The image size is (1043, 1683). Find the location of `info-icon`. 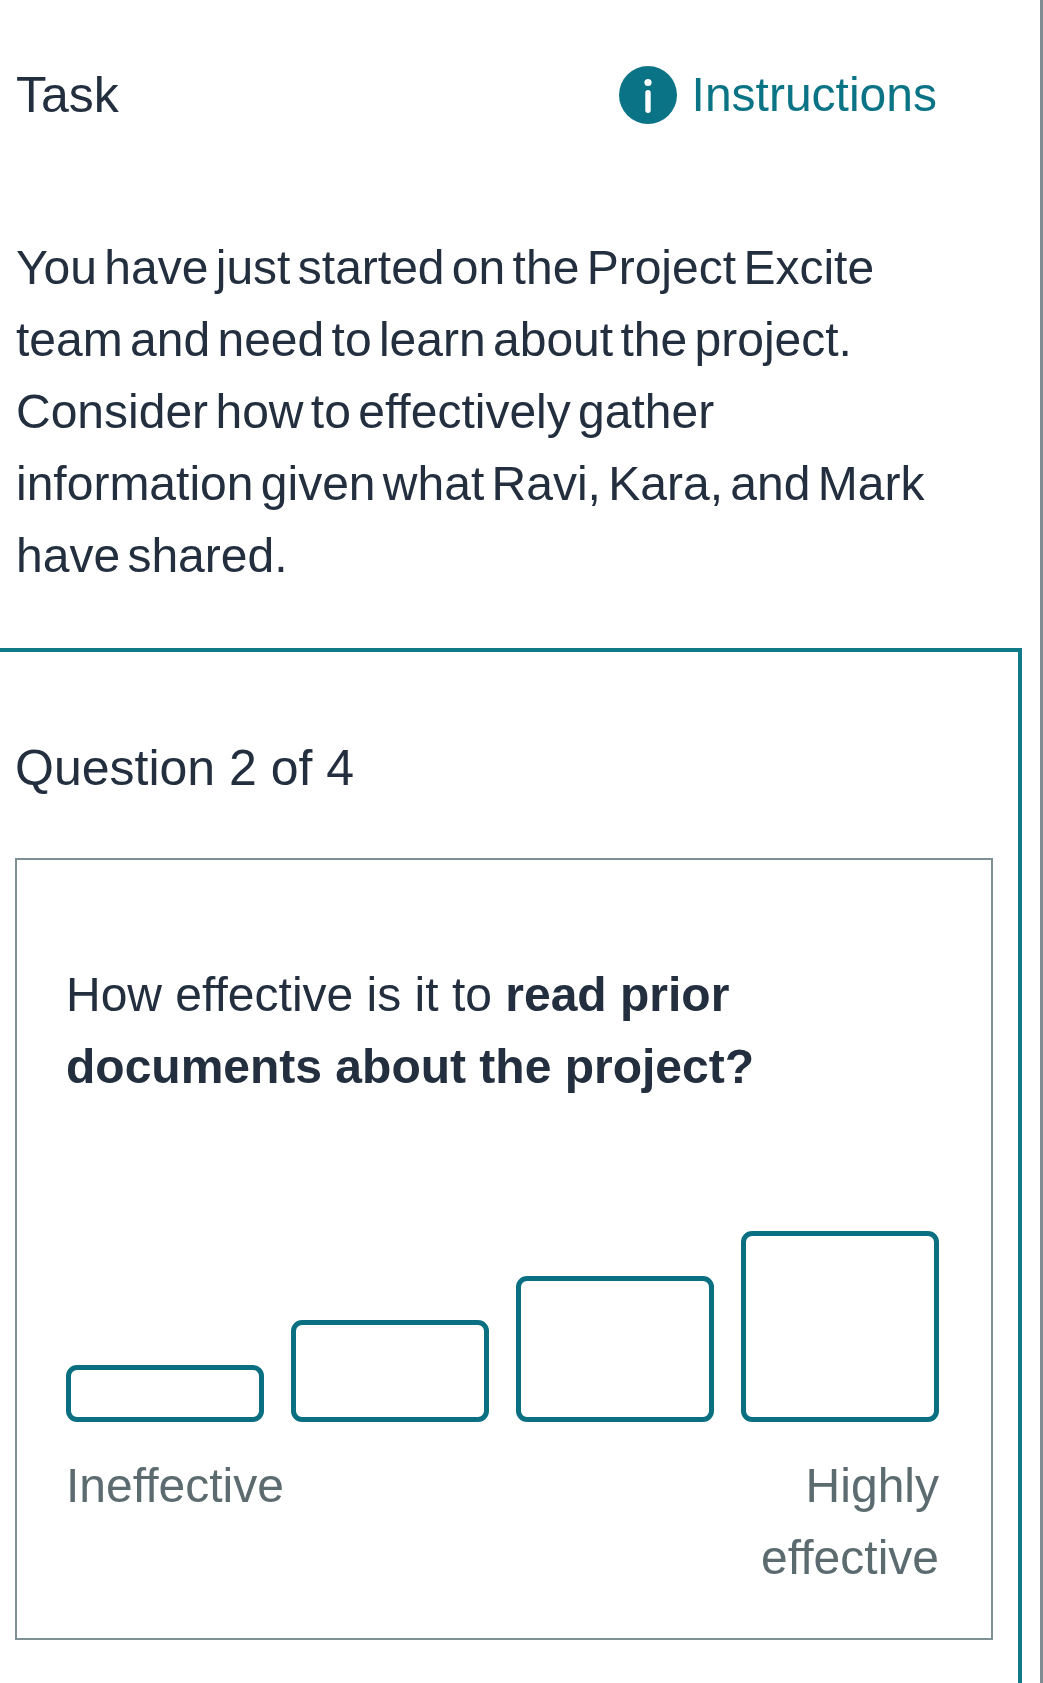

info-icon is located at coordinates (647, 95).